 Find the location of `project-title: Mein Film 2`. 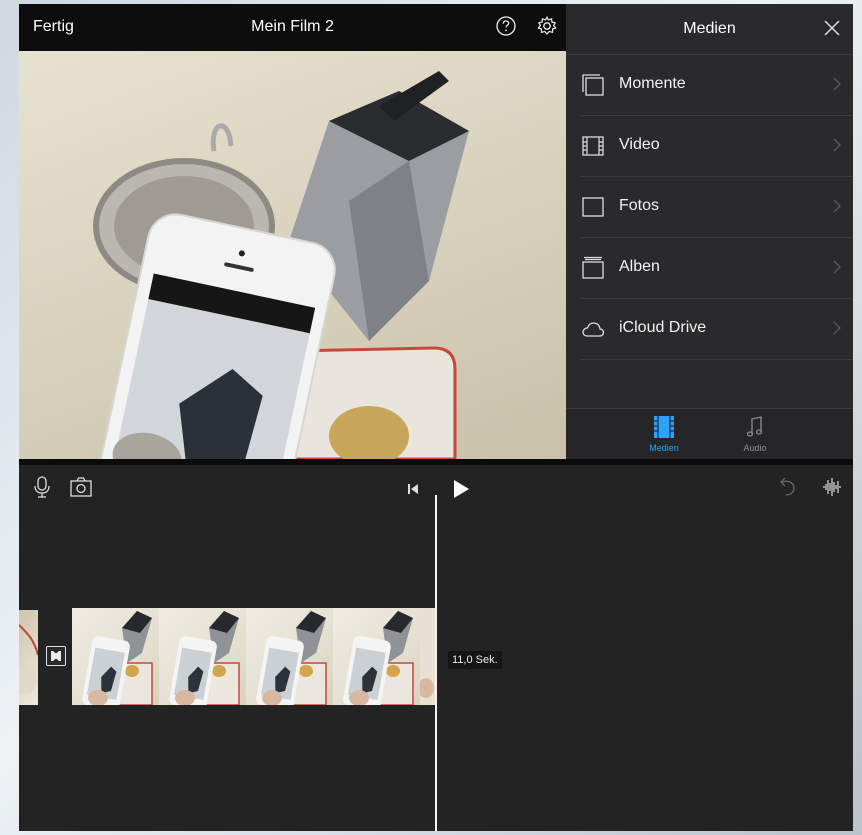

project-title: Mein Film 2 is located at coordinates (292, 26).